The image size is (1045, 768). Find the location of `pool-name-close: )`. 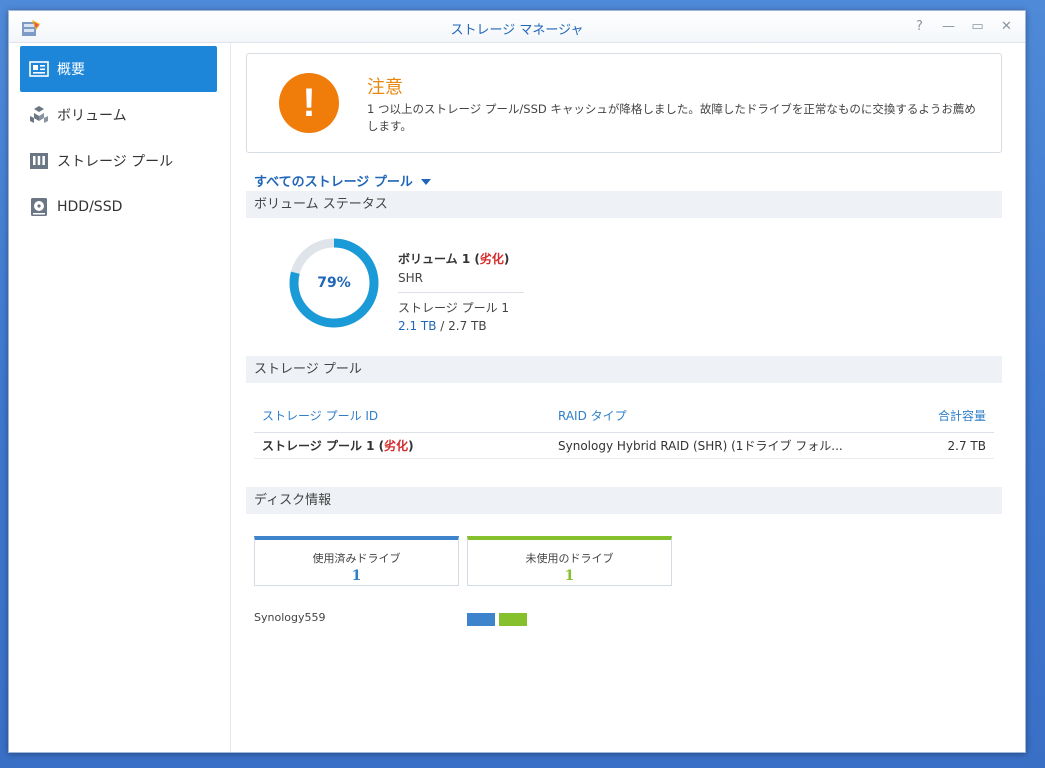

pool-name-close: ) is located at coordinates (411, 446).